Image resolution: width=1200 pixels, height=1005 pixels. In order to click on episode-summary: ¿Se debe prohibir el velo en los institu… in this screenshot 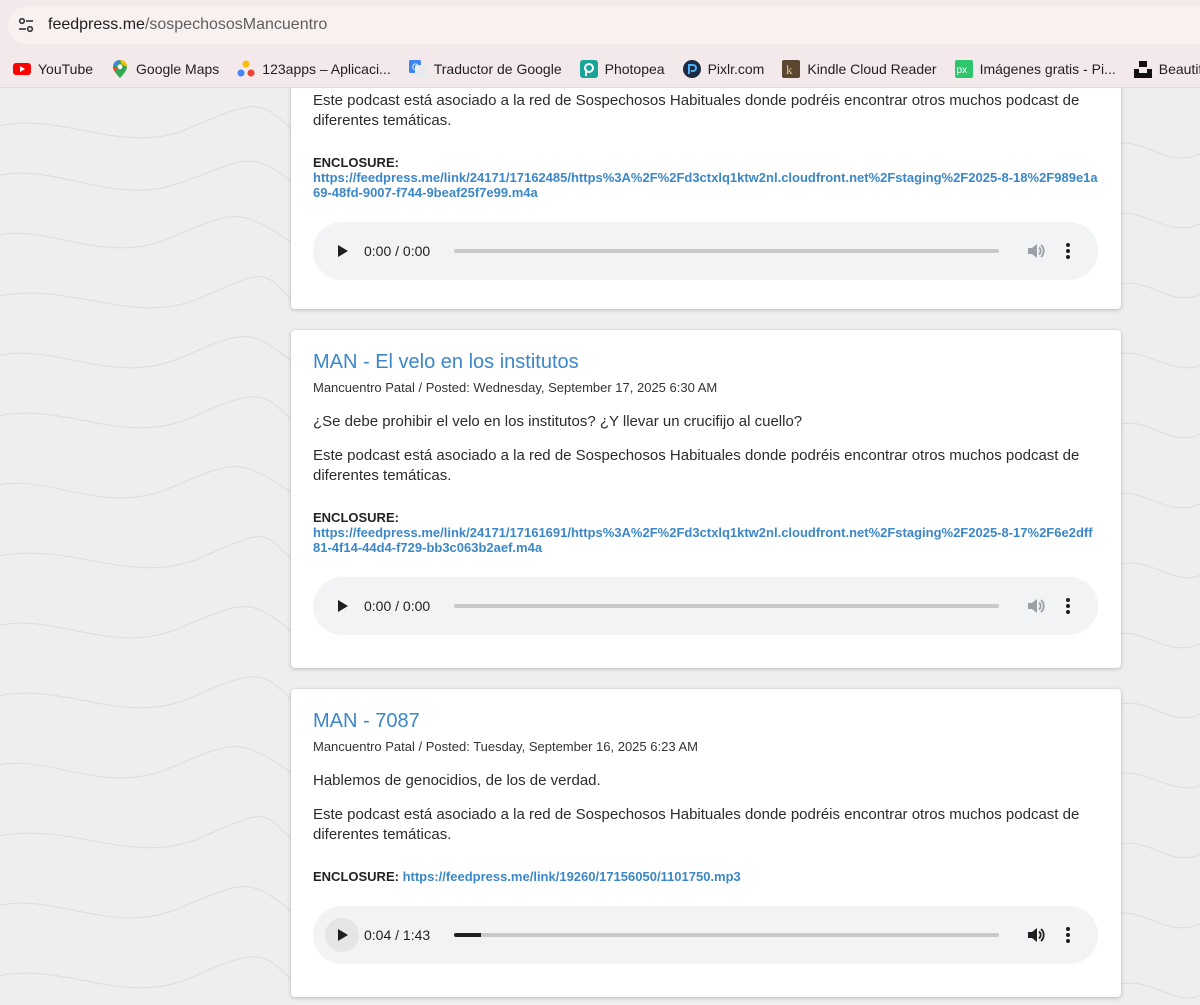, I will do `click(558, 421)`.